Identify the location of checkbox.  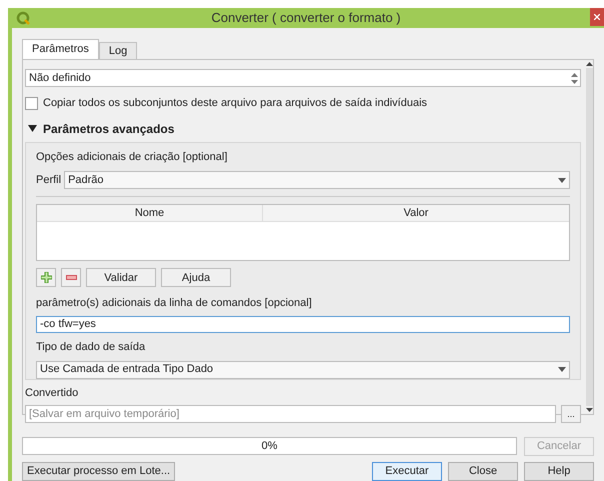
(31, 103).